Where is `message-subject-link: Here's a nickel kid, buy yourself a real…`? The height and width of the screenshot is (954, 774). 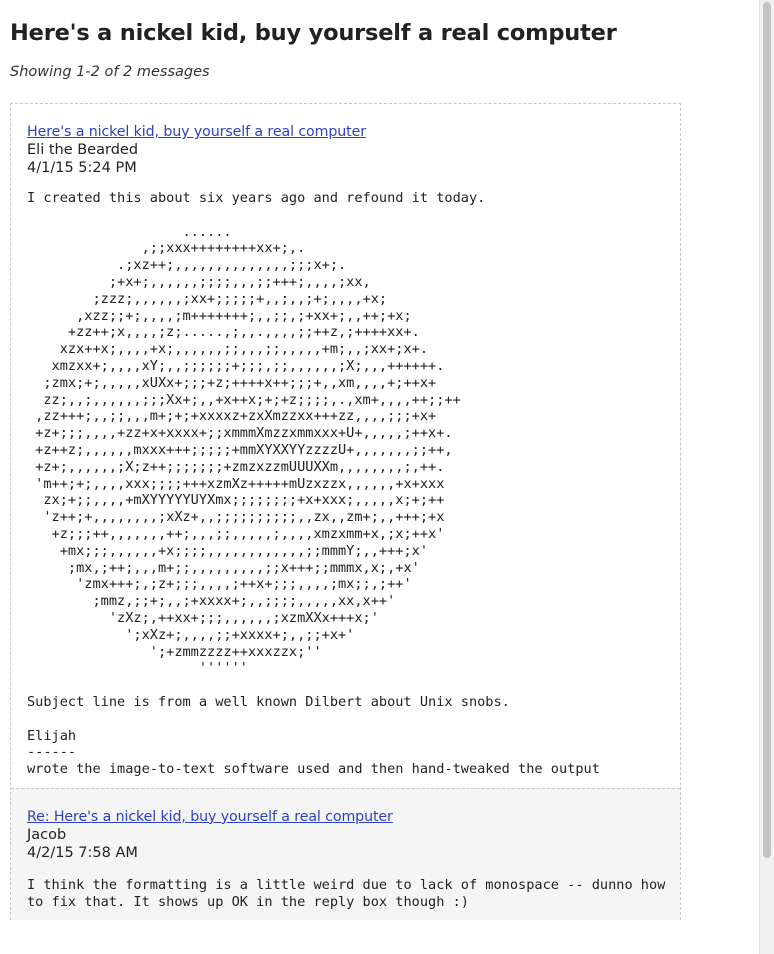 message-subject-link: Here's a nickel kid, buy yourself a real… is located at coordinates (196, 132).